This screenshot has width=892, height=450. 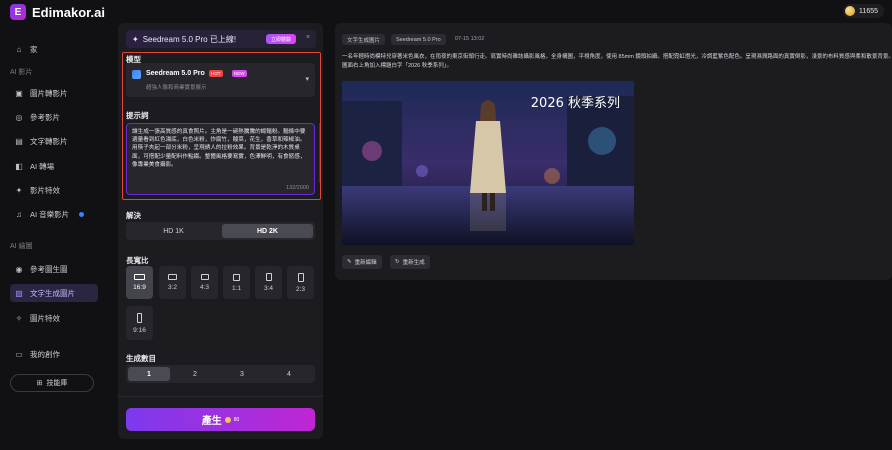 What do you see at coordinates (236, 277) in the screenshot?
I see `ratio-1-1-icon` at bounding box center [236, 277].